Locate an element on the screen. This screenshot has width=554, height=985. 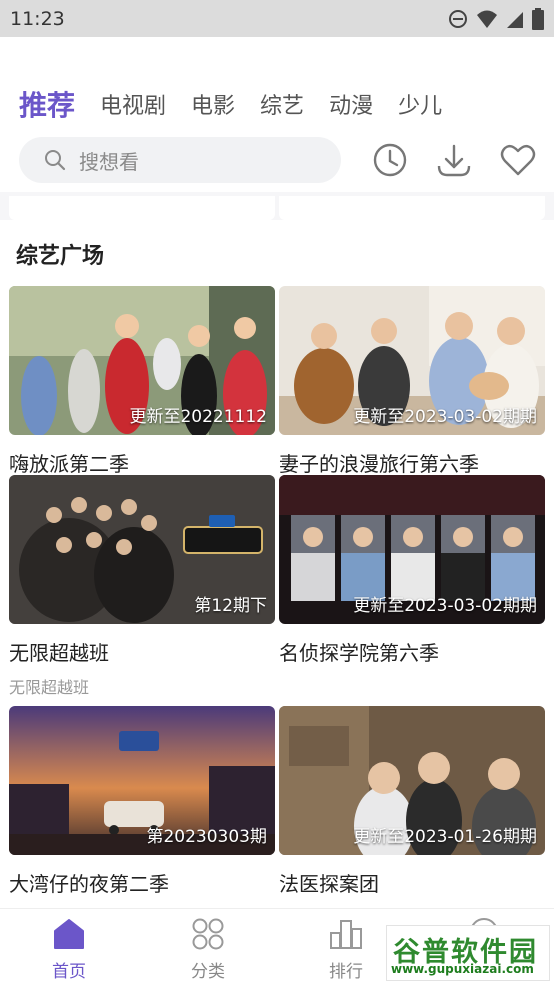
stub-card-right is located at coordinates (412, 208).